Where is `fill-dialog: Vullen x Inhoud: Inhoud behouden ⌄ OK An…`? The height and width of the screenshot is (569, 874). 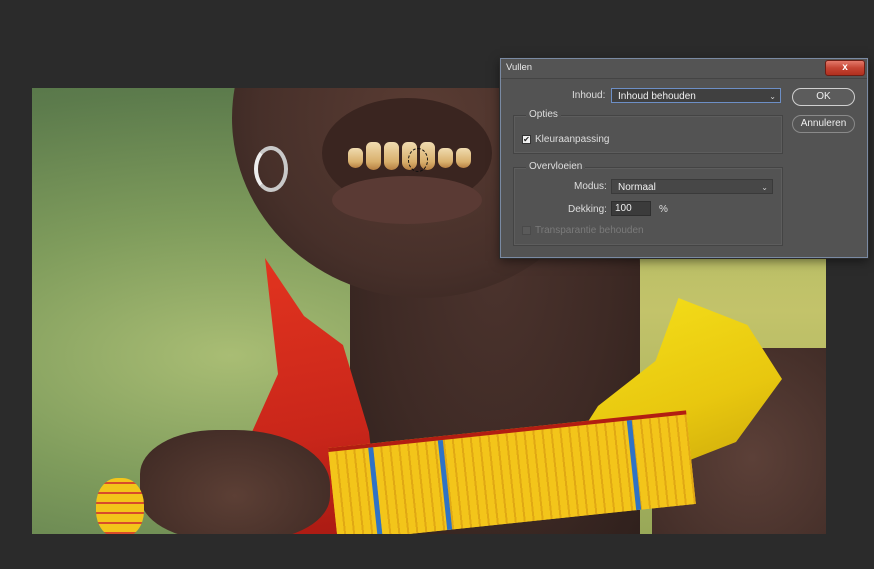 fill-dialog: Vullen x Inhoud: Inhoud behouden ⌄ OK An… is located at coordinates (684, 158).